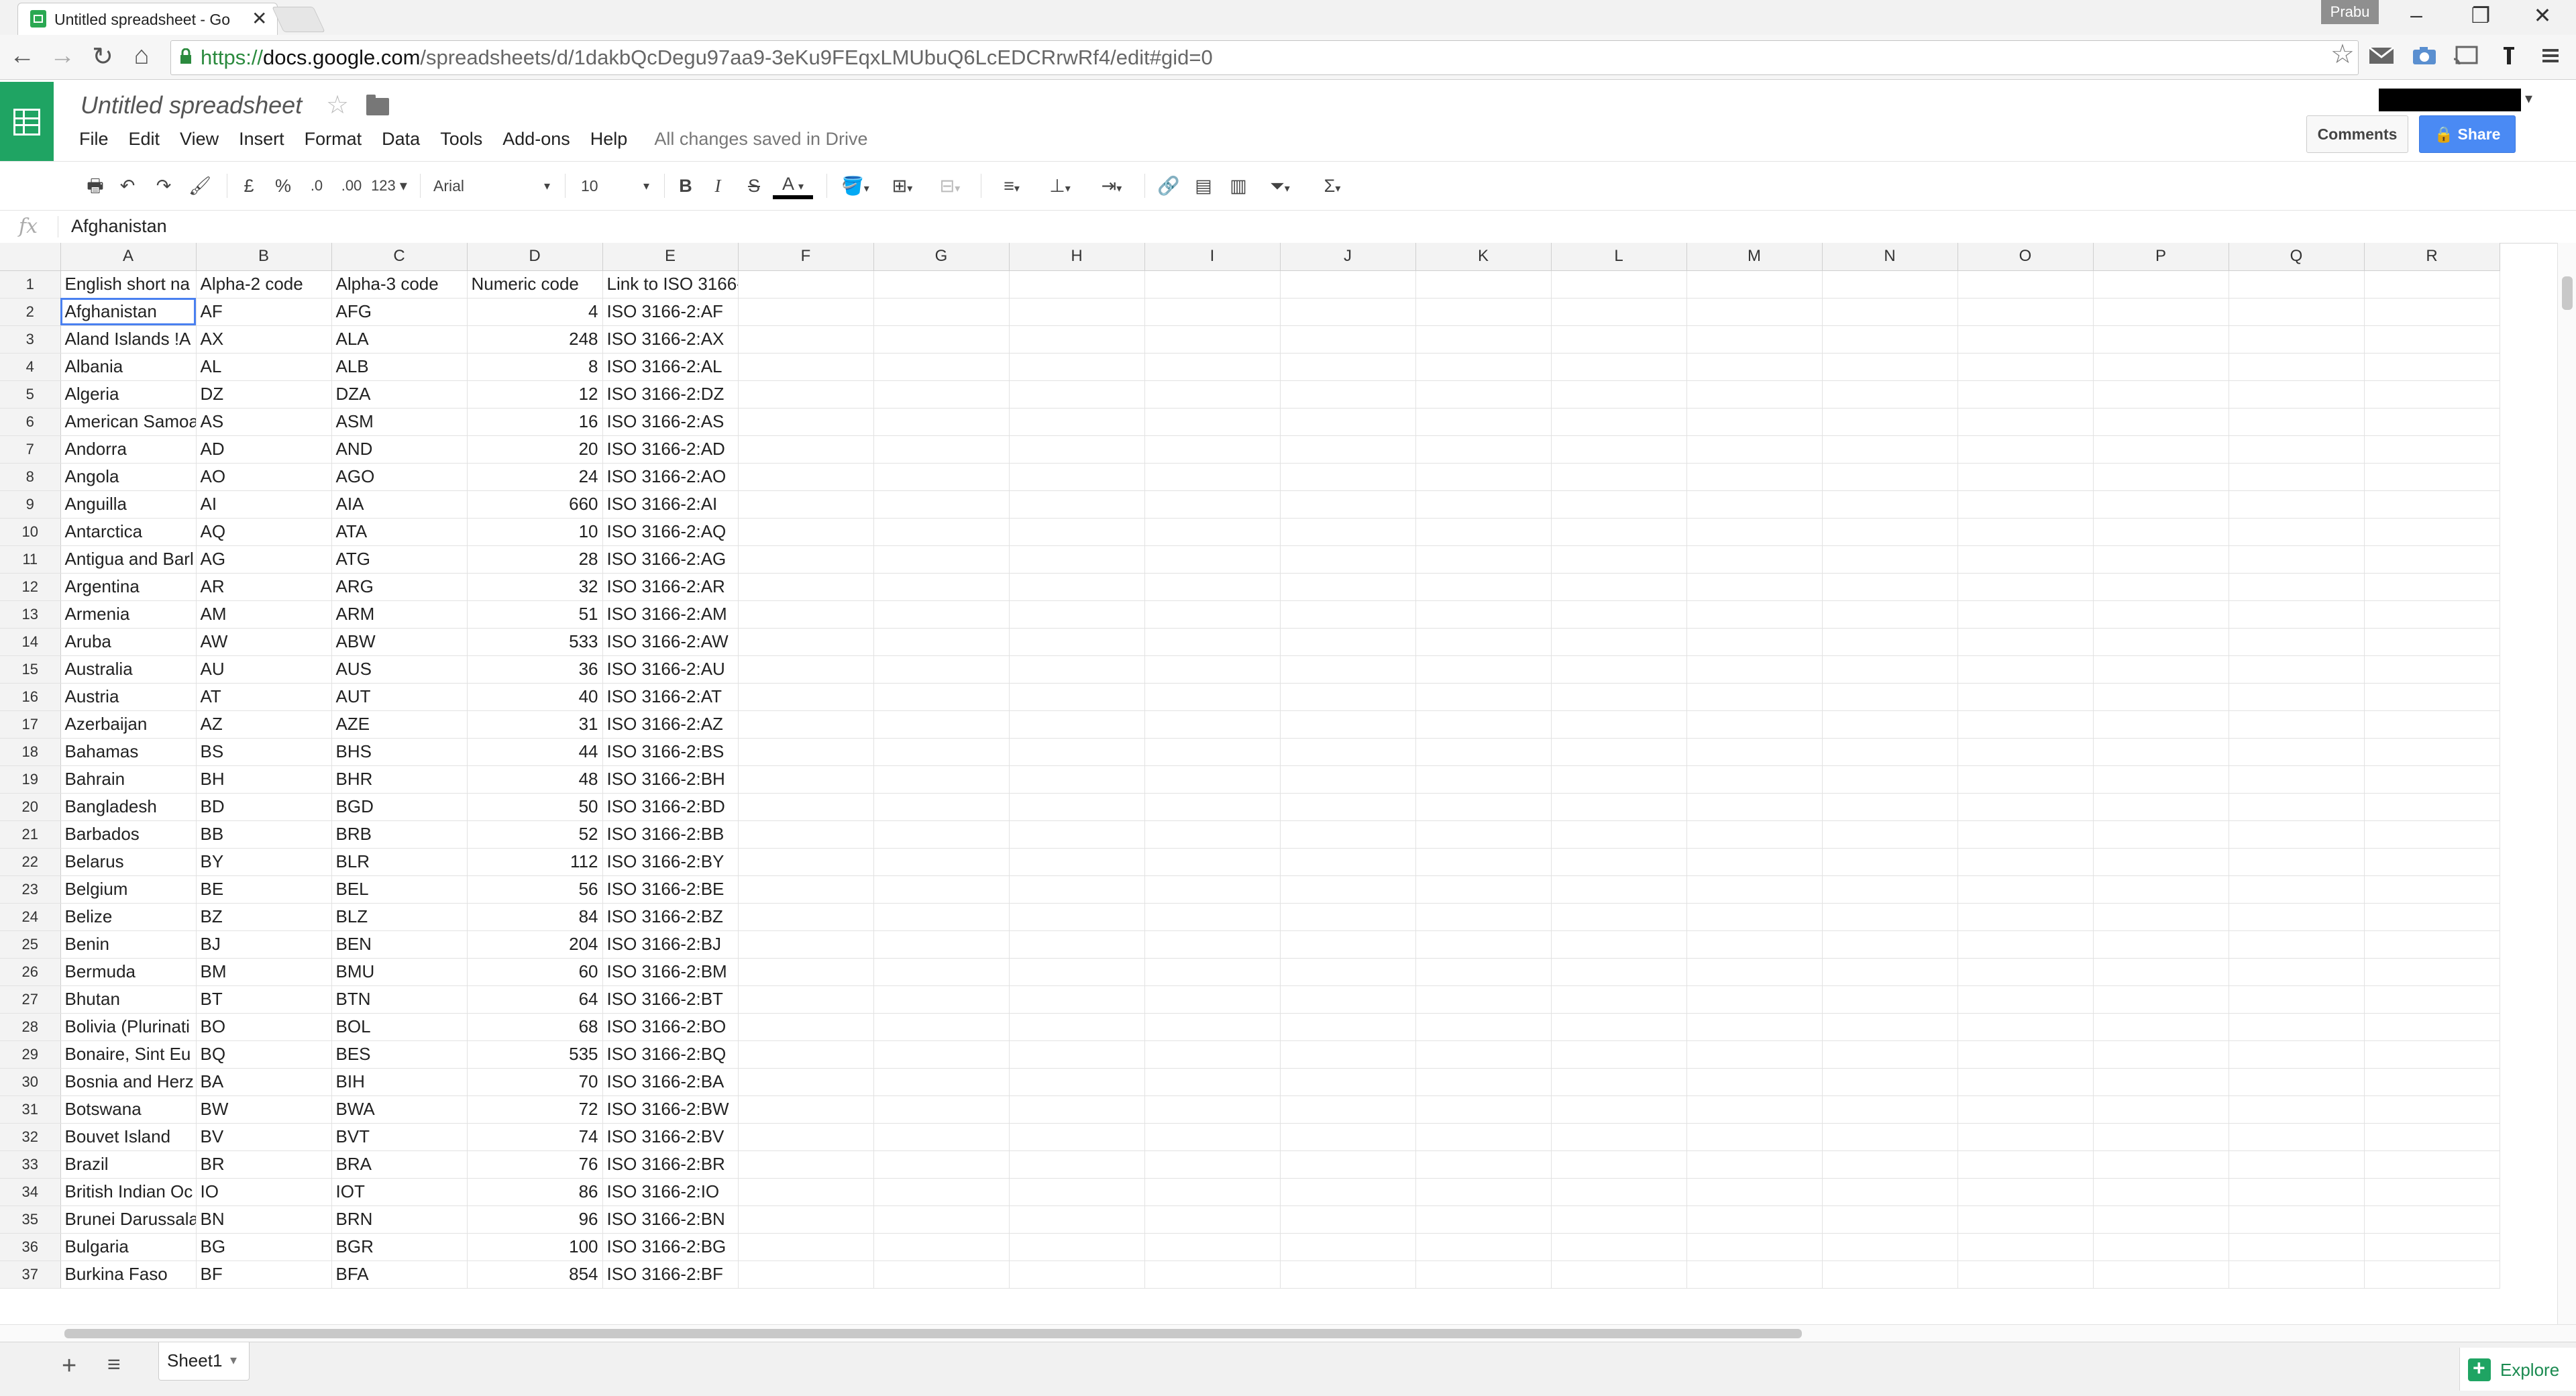  I want to click on cell-q30, so click(2297, 1082).